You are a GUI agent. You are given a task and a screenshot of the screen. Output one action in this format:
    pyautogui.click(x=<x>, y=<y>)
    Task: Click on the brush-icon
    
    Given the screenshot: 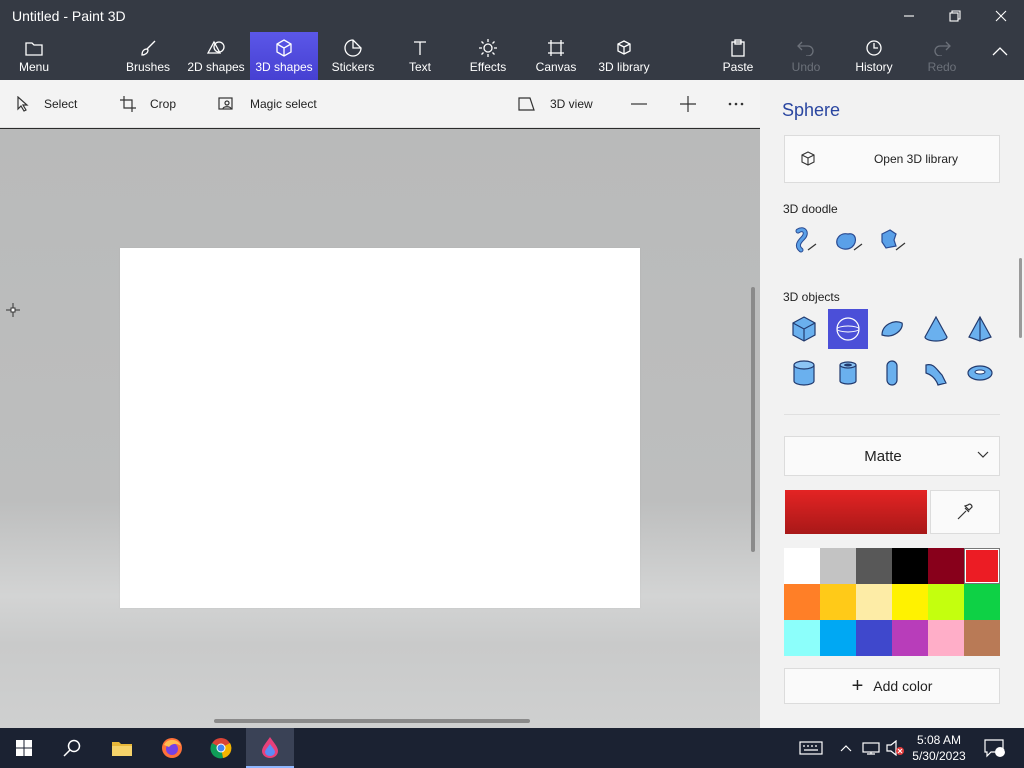 What is the action you would take?
    pyautogui.click(x=148, y=48)
    